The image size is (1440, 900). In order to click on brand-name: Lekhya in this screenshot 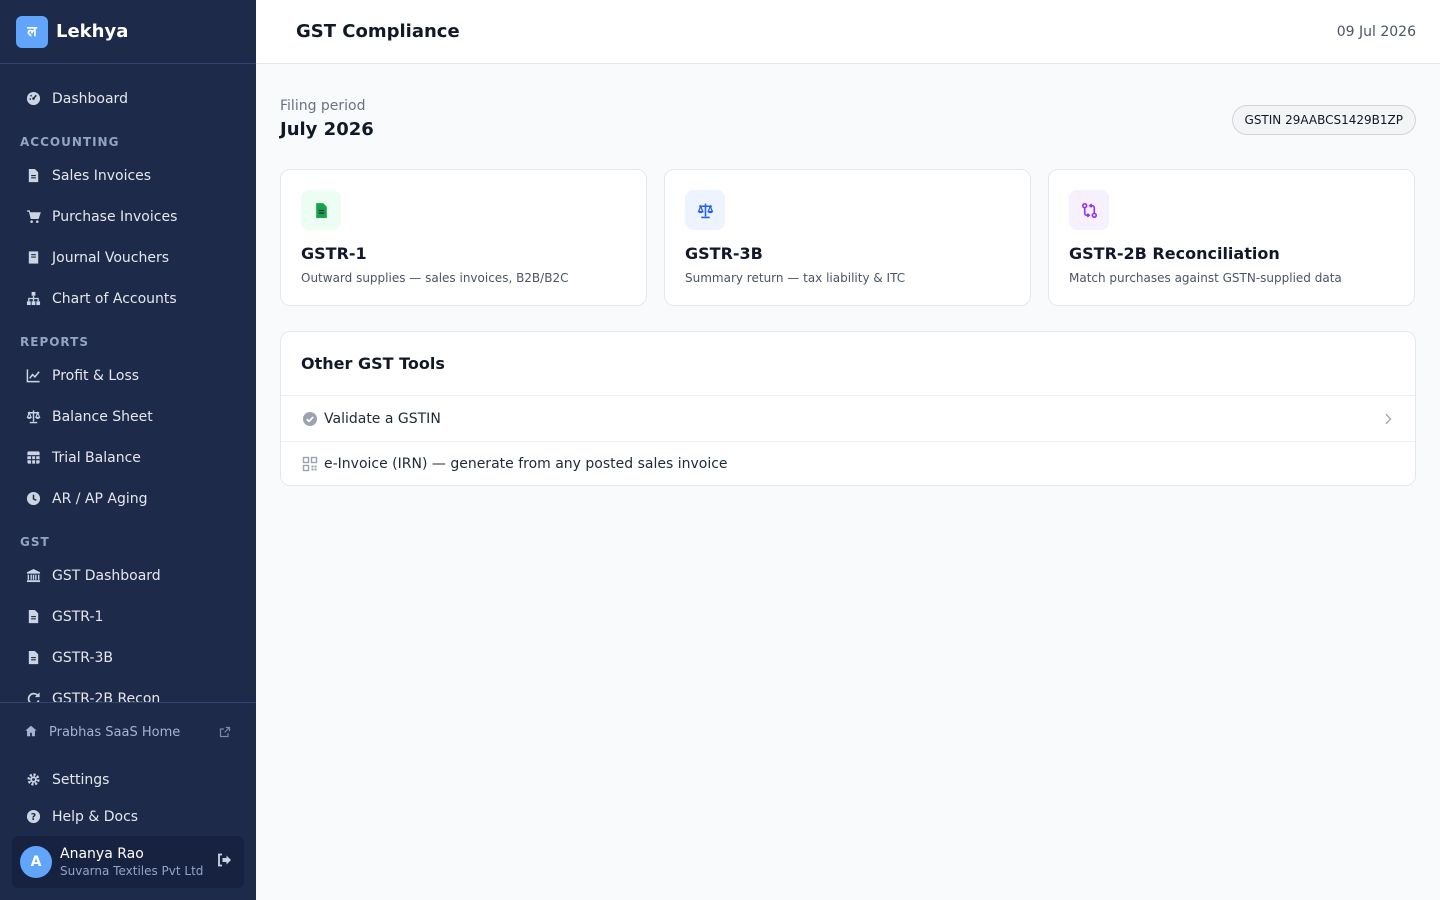, I will do `click(92, 31)`.